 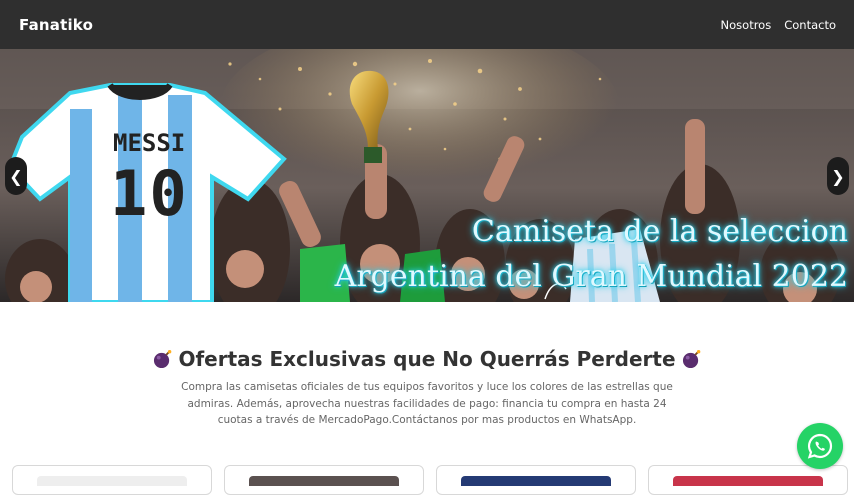 I want to click on chevron-left-icon: ❮, so click(x=16, y=176).